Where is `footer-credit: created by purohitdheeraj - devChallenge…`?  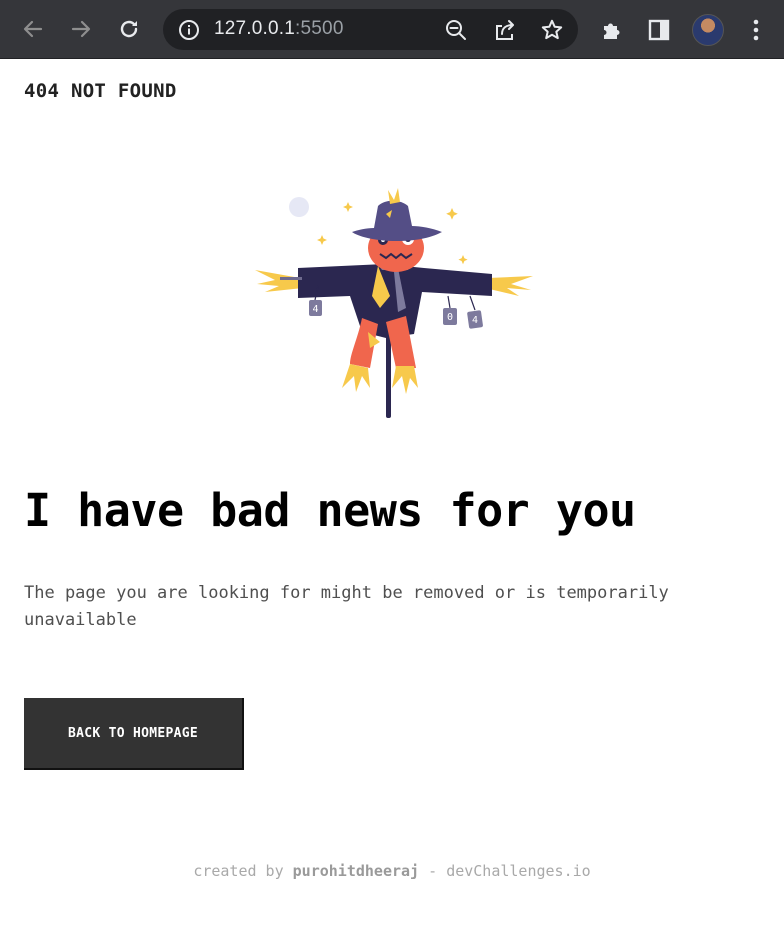 footer-credit: created by purohitdheeraj - devChallenge… is located at coordinates (392, 871).